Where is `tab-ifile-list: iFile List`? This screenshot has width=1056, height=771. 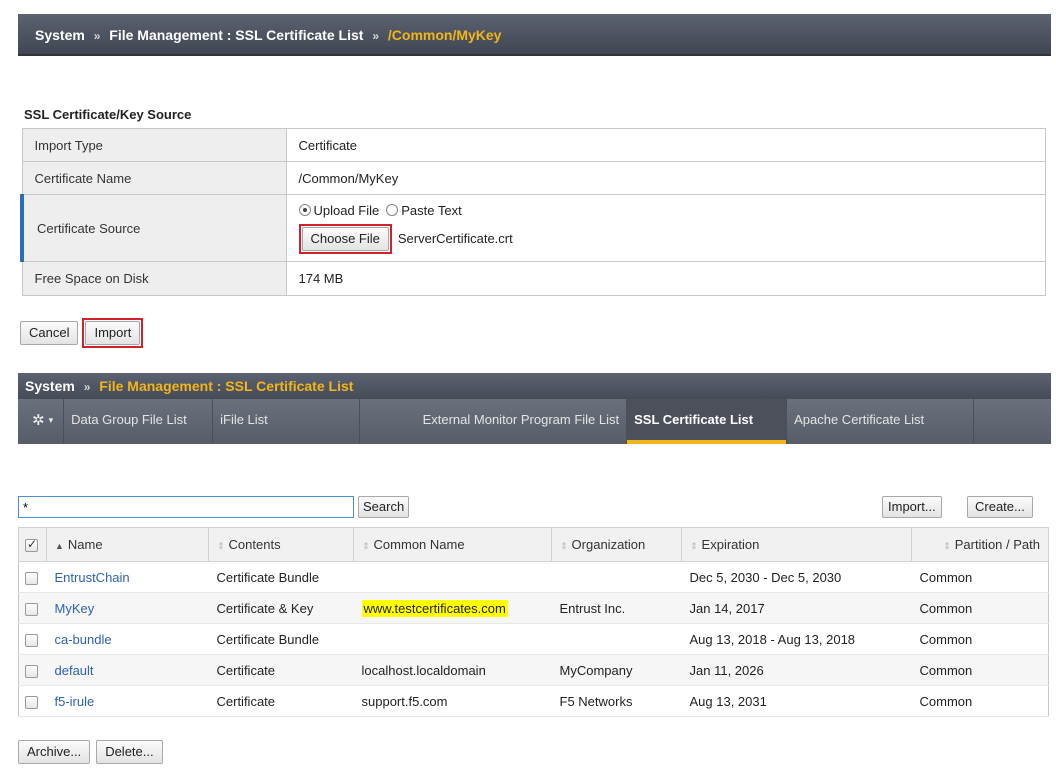
tab-ifile-list: iFile List is located at coordinates (287, 421).